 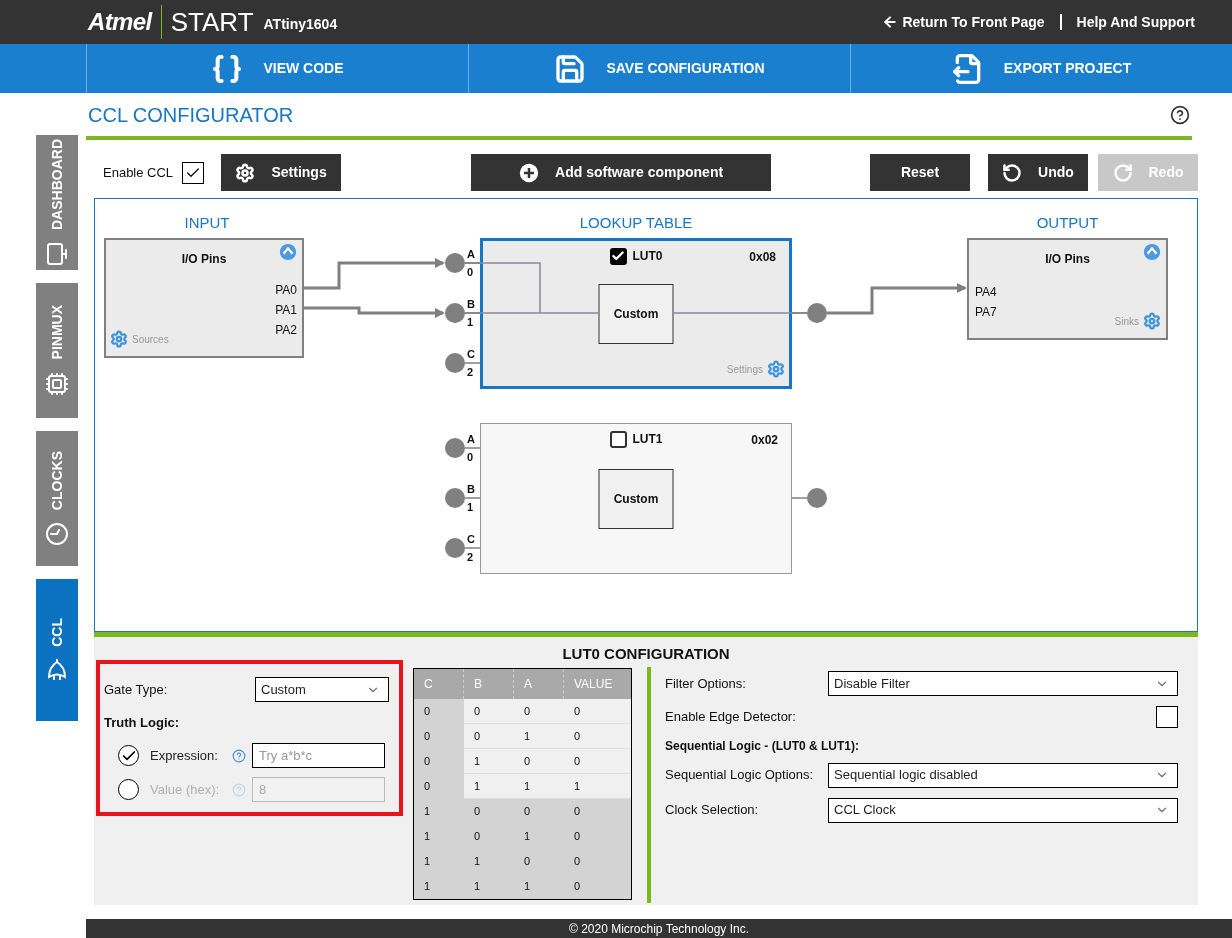 What do you see at coordinates (593, 684) in the screenshot?
I see `column-header: VALUE` at bounding box center [593, 684].